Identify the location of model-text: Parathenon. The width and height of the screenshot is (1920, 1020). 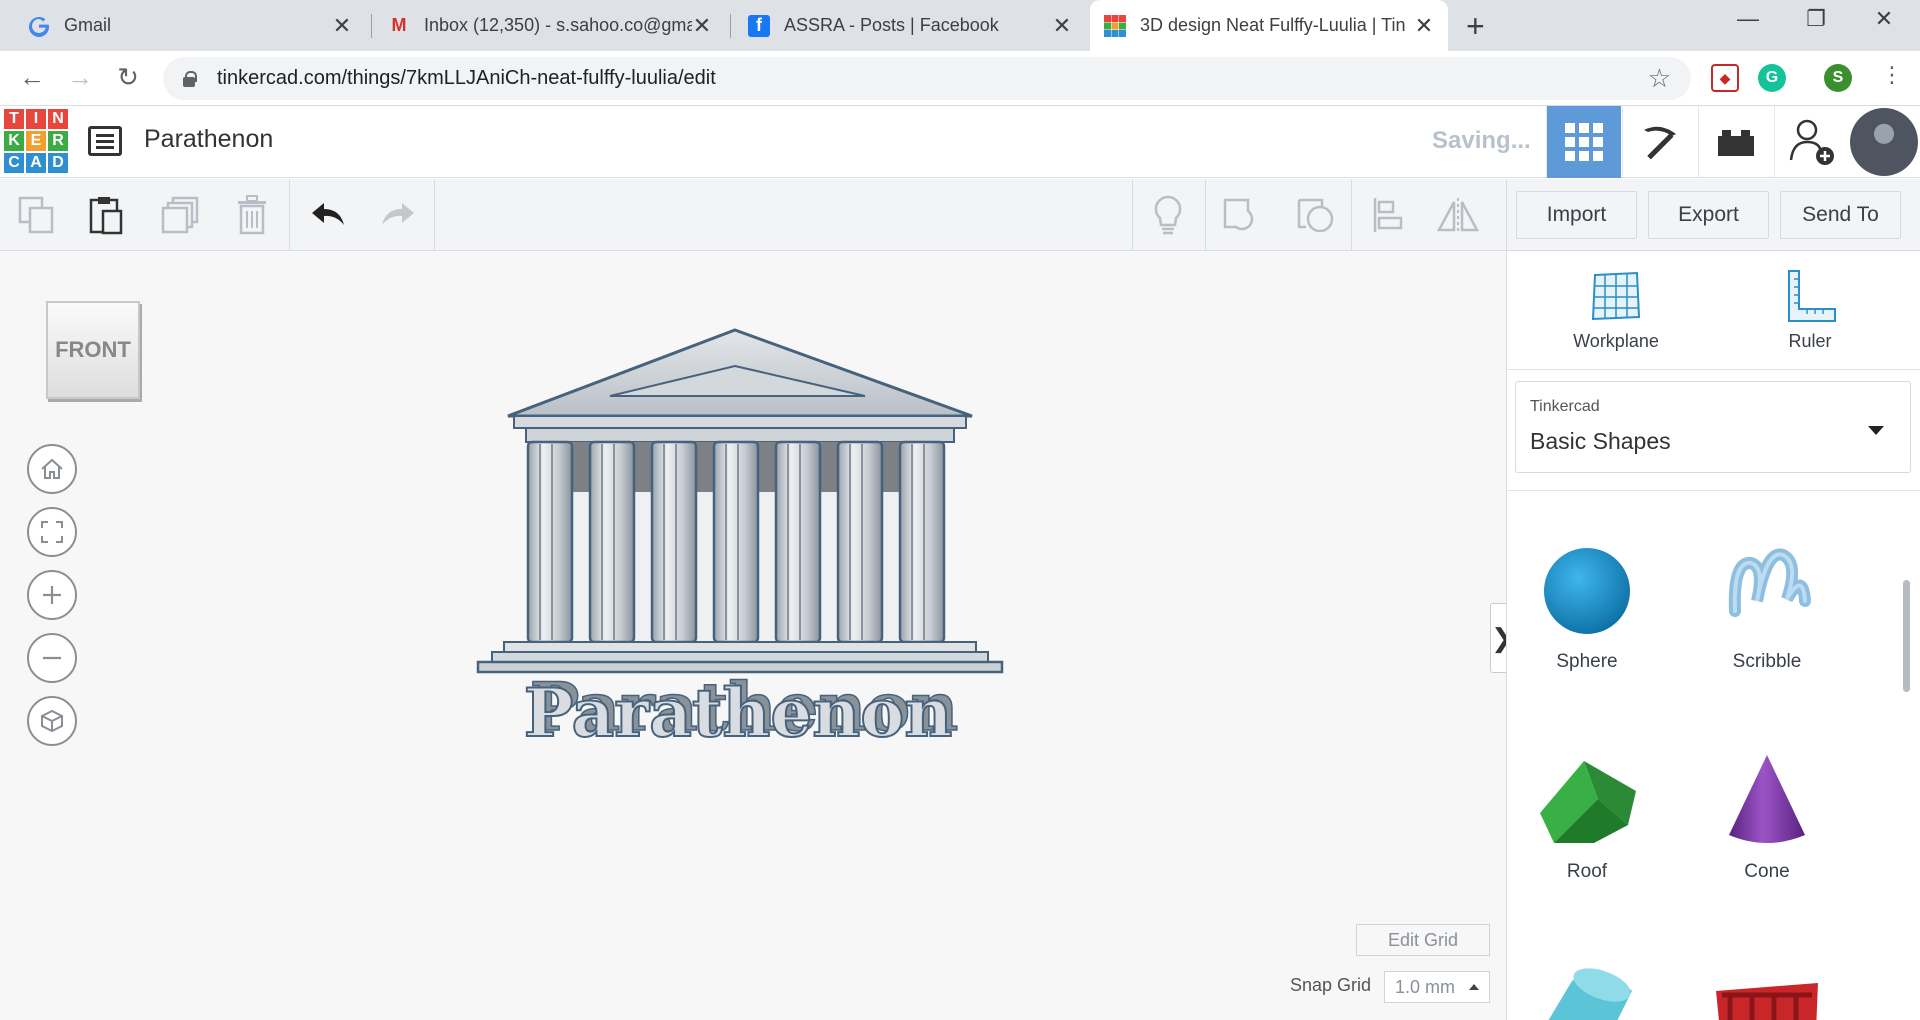
(738, 710).